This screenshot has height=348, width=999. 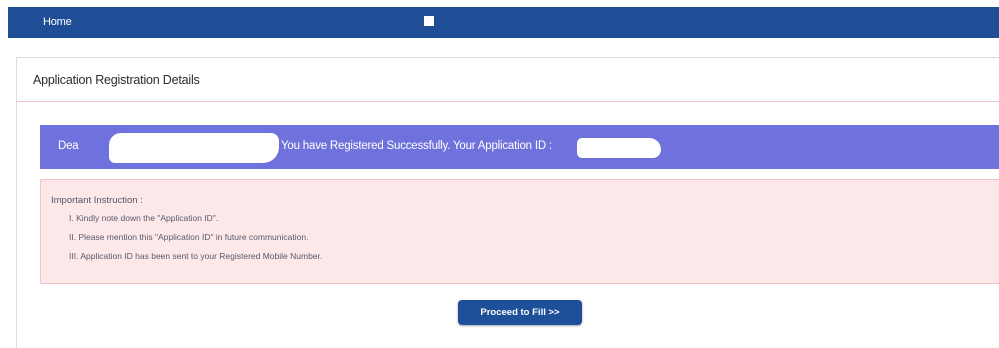 What do you see at coordinates (68, 146) in the screenshot?
I see `success-prefix: Dea` at bounding box center [68, 146].